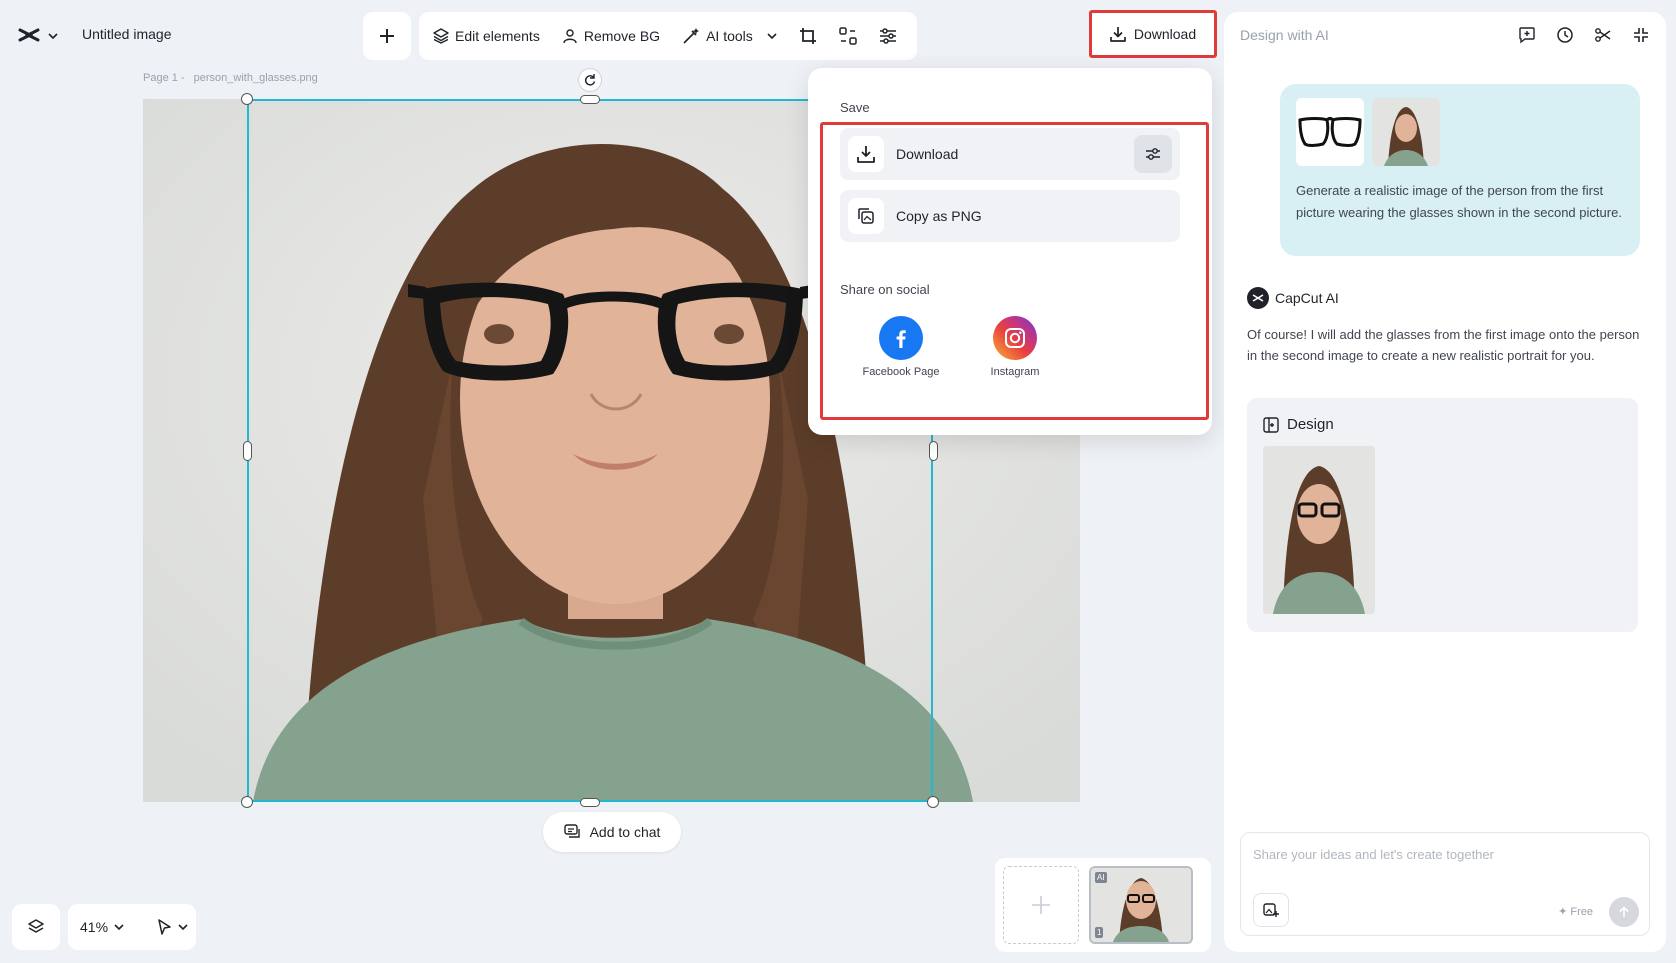  What do you see at coordinates (933, 451) in the screenshot?
I see `resize-handle-right` at bounding box center [933, 451].